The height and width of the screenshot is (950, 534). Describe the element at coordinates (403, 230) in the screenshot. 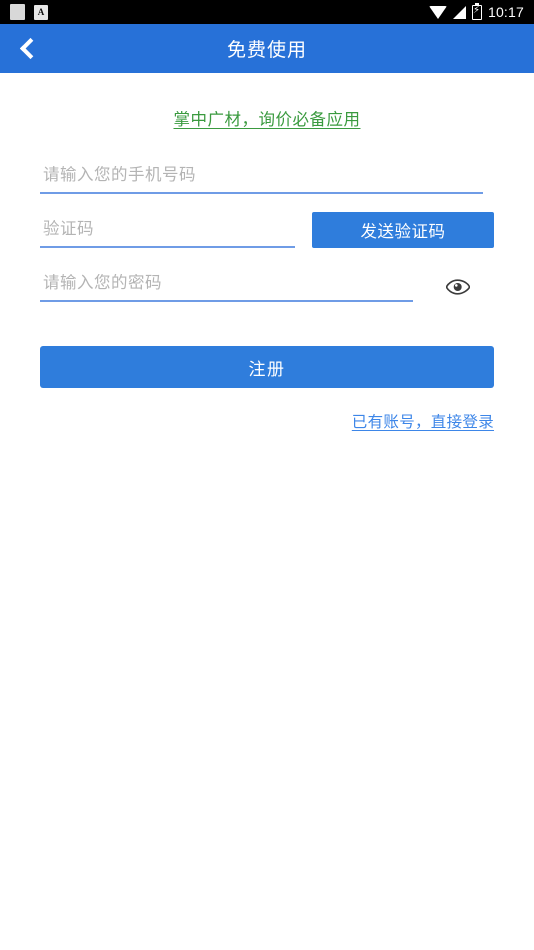

I see `send-verification-code-button: 发送验证码` at that location.